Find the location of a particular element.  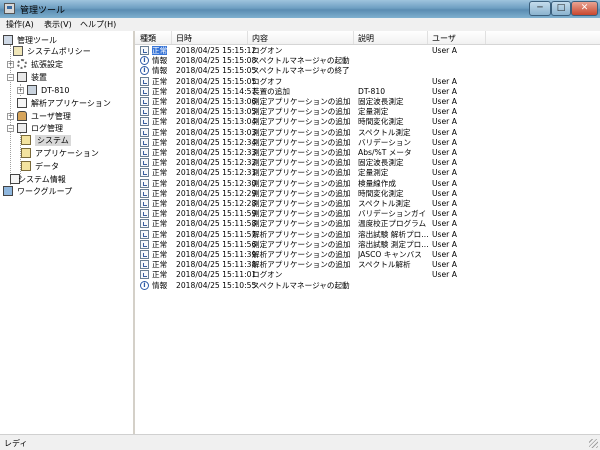

table-row: i 情報 2018/04/25 15:15:08 スペクトルマネージャの起動 is located at coordinates (367, 61).